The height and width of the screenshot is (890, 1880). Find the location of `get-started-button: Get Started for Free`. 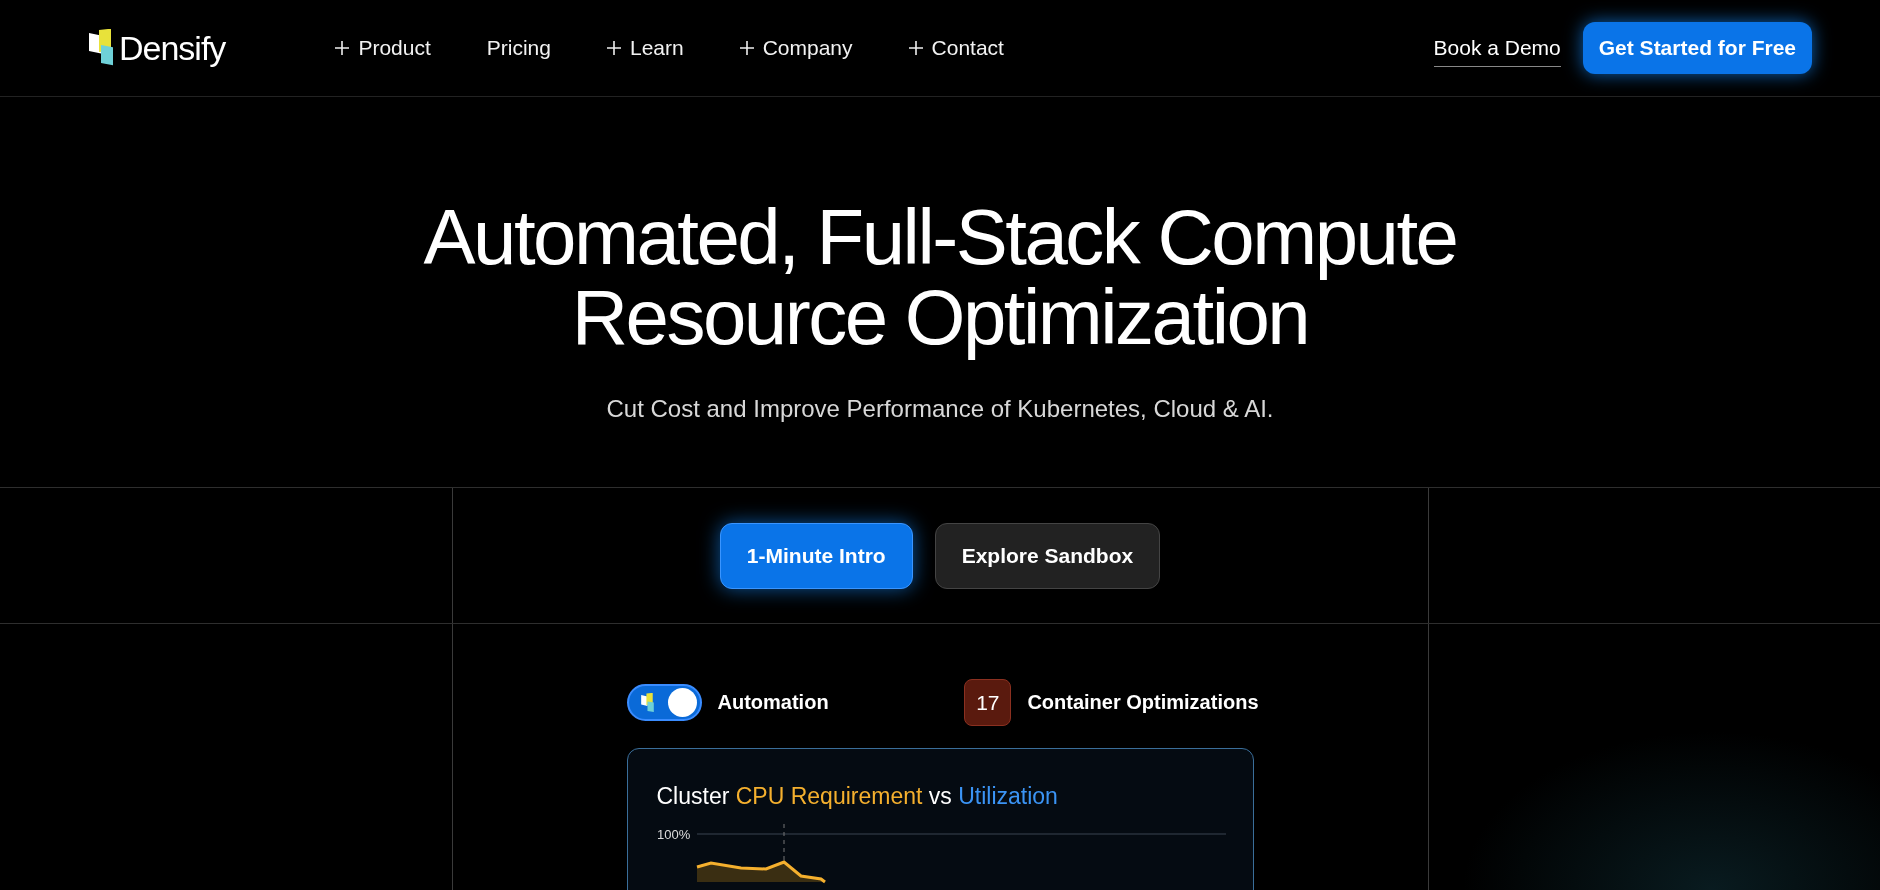

get-started-button: Get Started for Free is located at coordinates (1697, 48).